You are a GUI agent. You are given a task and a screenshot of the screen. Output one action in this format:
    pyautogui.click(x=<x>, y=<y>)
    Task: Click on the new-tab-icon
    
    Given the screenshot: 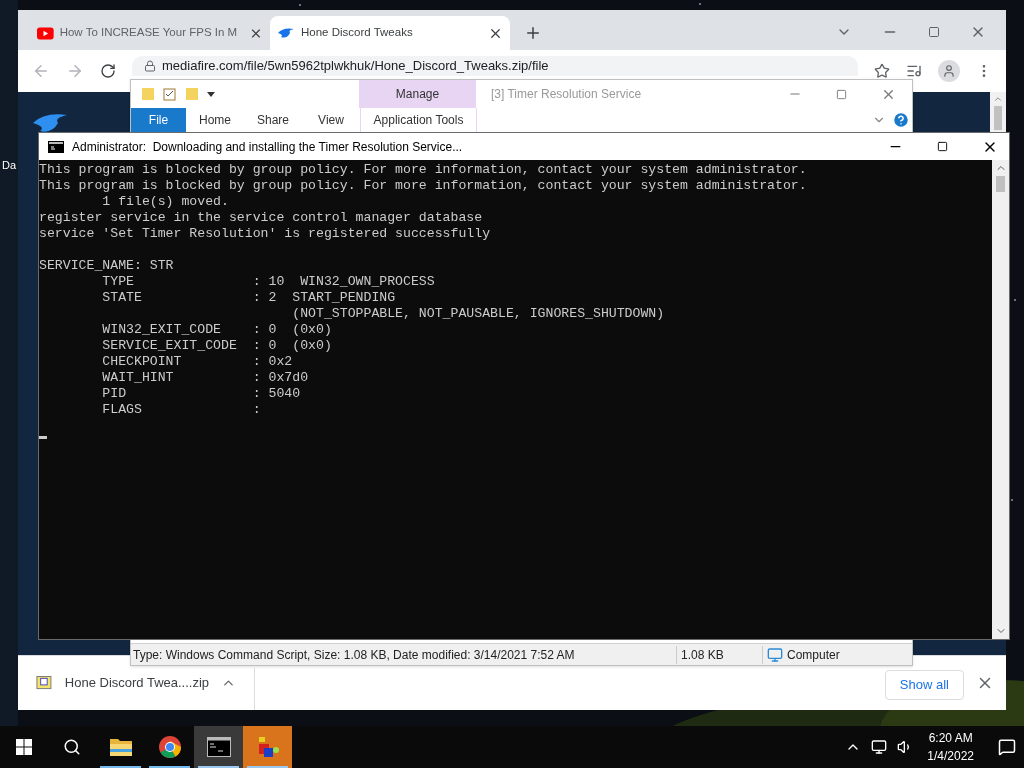 What is the action you would take?
    pyautogui.click(x=533, y=33)
    